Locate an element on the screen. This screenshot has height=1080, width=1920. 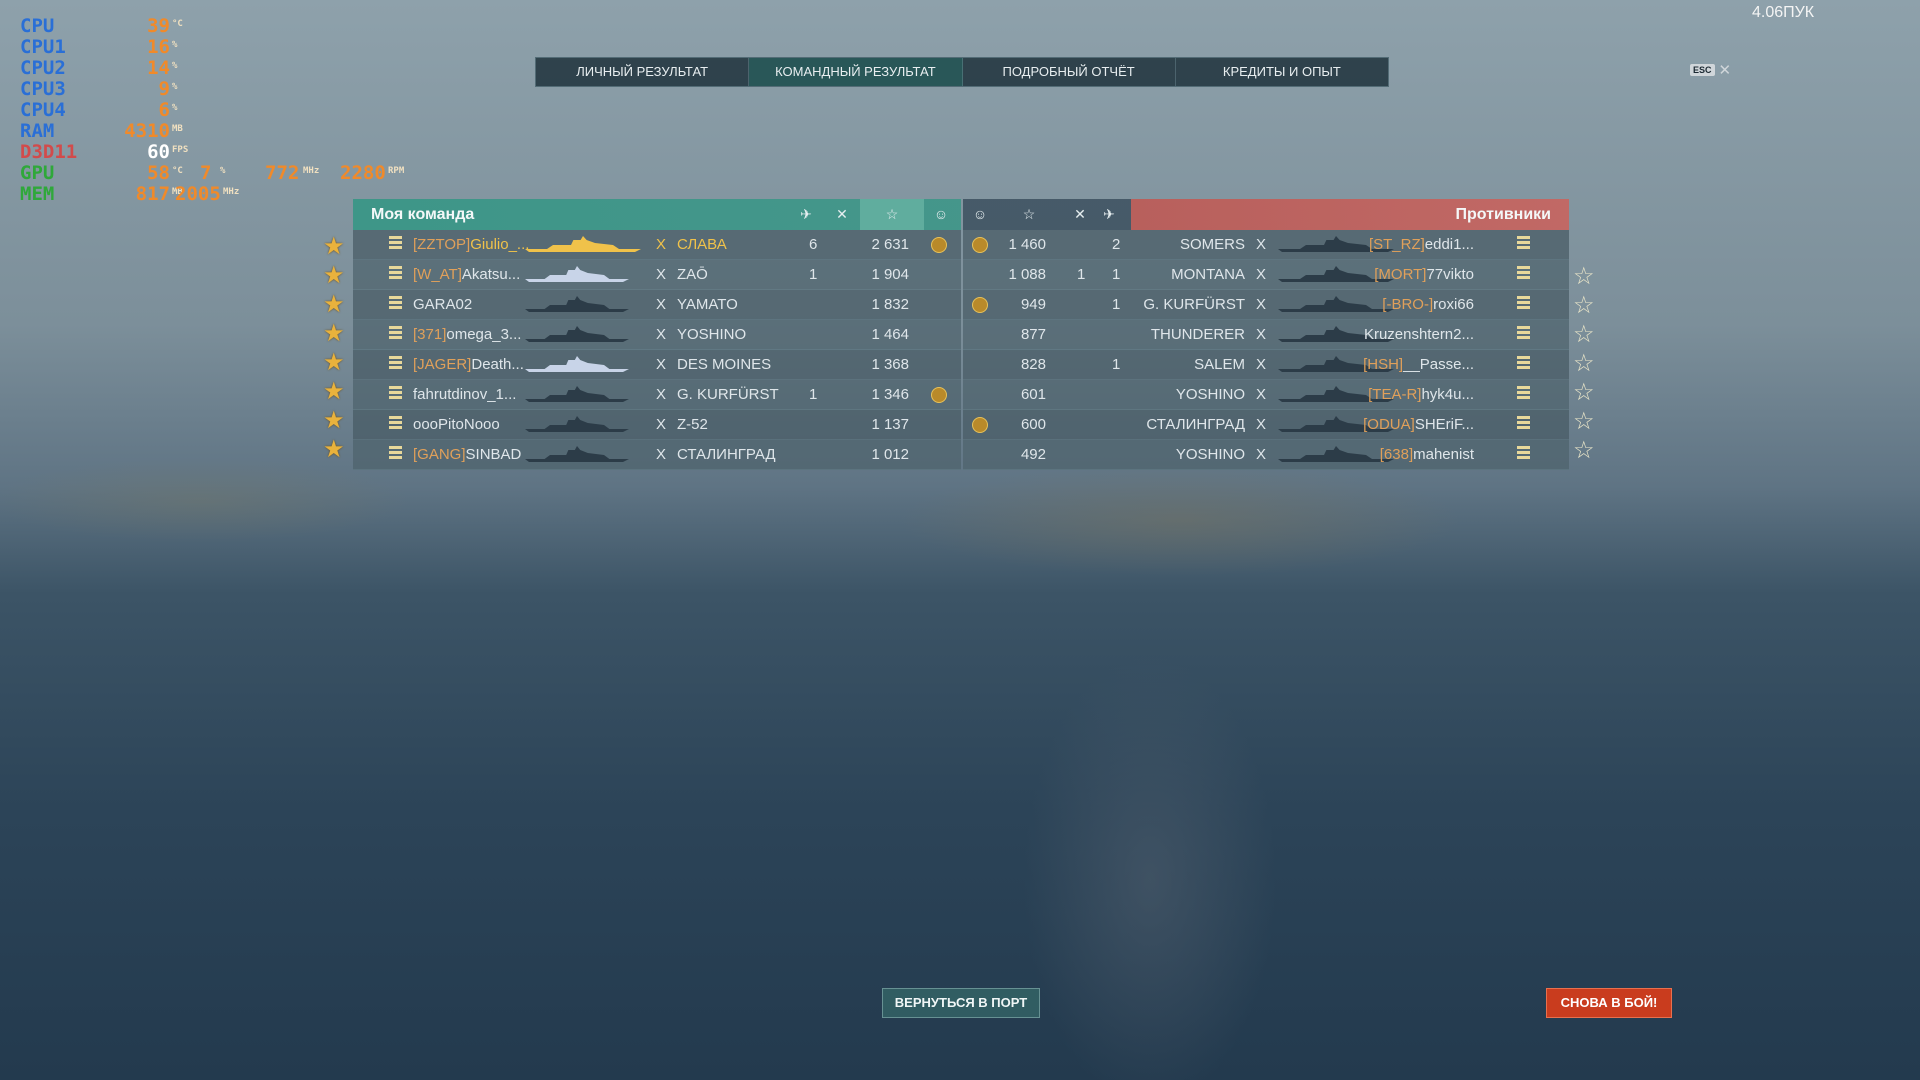
tab-team-result: КОМАНДНЫЙ РЕЗУЛЬТАТ is located at coordinates (856, 72).